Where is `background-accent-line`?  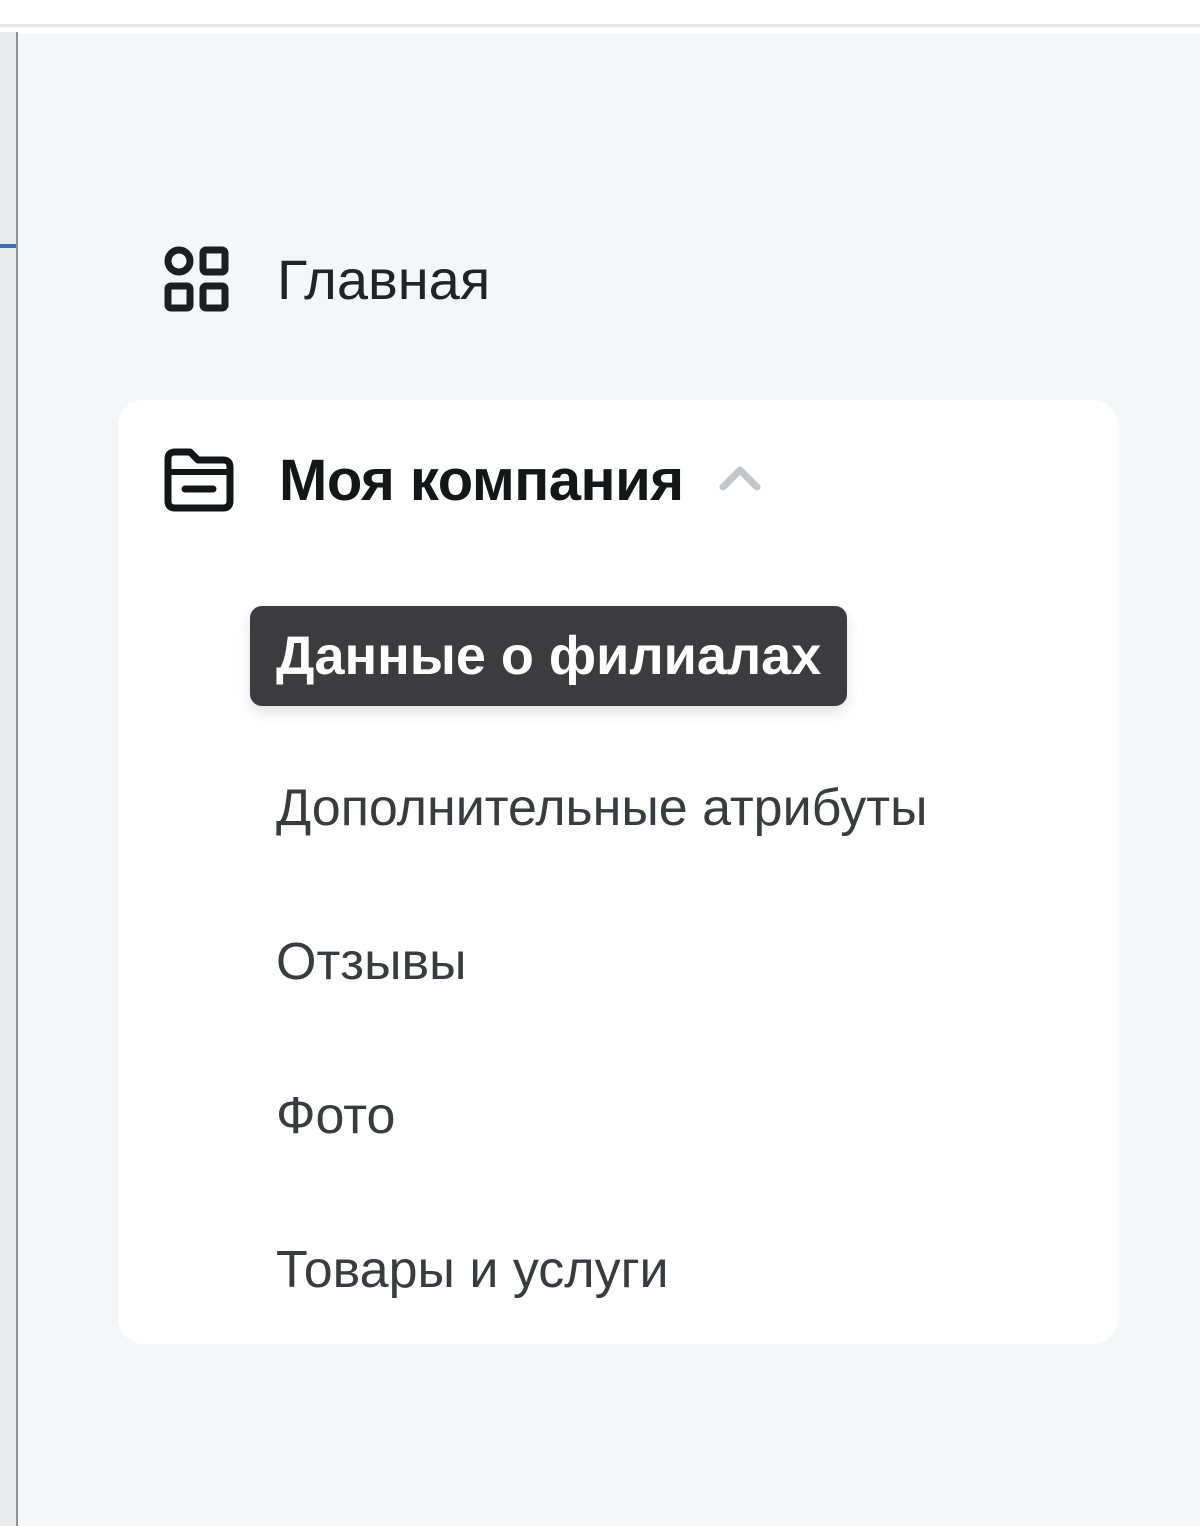 background-accent-line is located at coordinates (8, 246).